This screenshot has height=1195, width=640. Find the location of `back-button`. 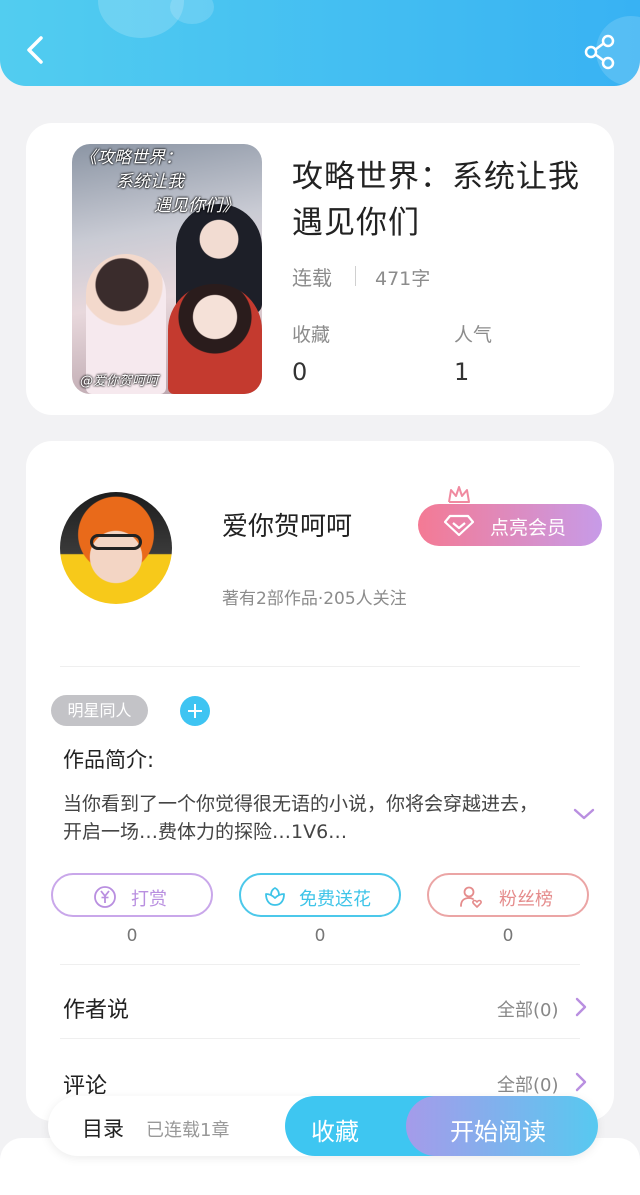

back-button is located at coordinates (36, 50).